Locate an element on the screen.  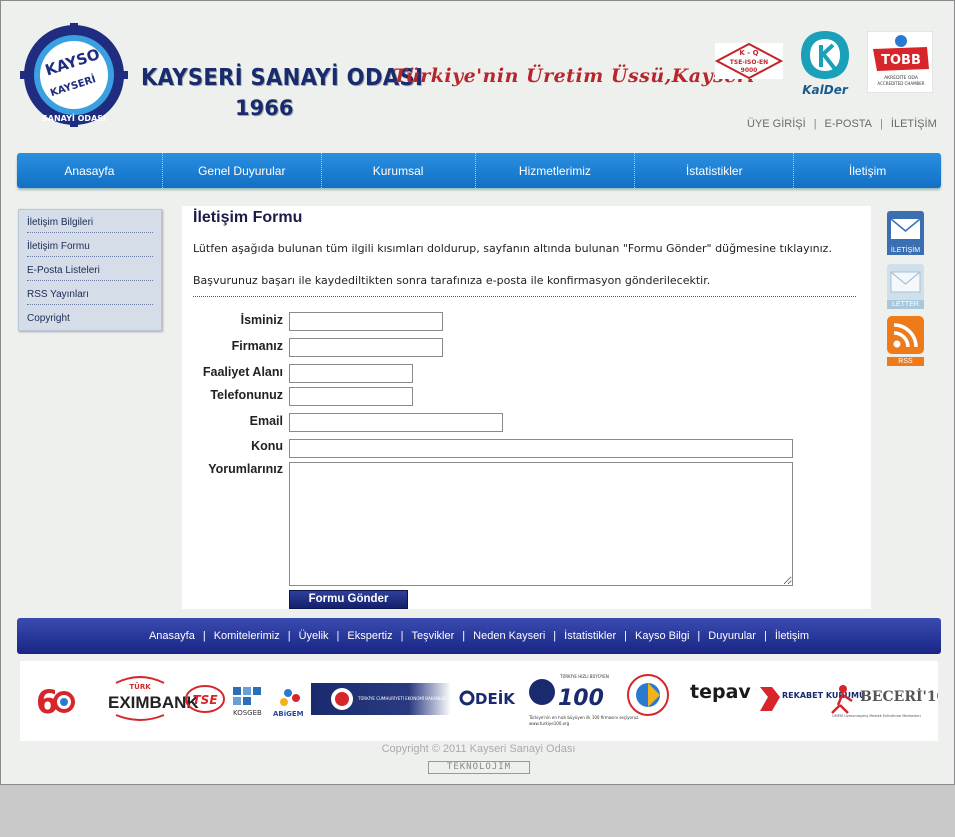
tepav-logo: tepav is located at coordinates (720, 692).